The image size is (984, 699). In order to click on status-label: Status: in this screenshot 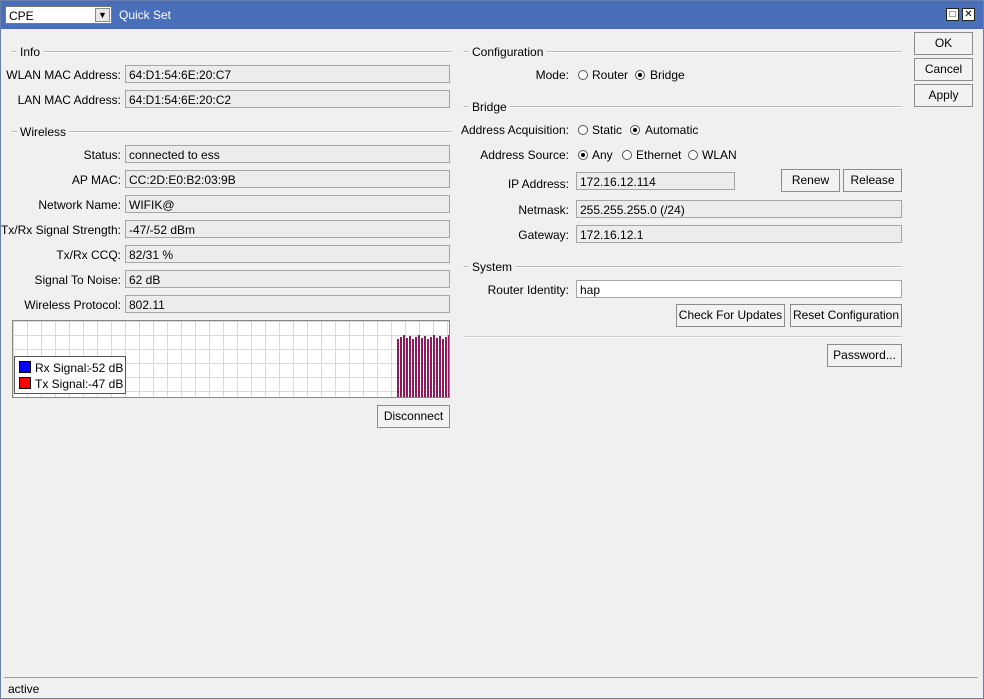, I will do `click(102, 155)`.